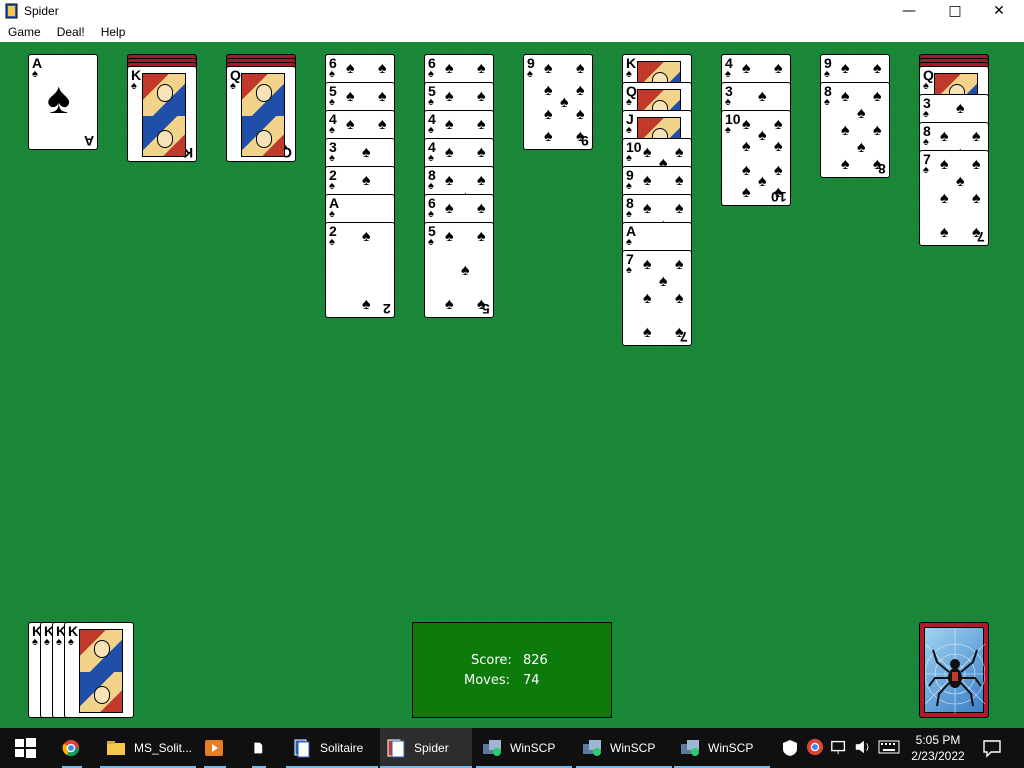  I want to click on card: K♠K, so click(162, 114).